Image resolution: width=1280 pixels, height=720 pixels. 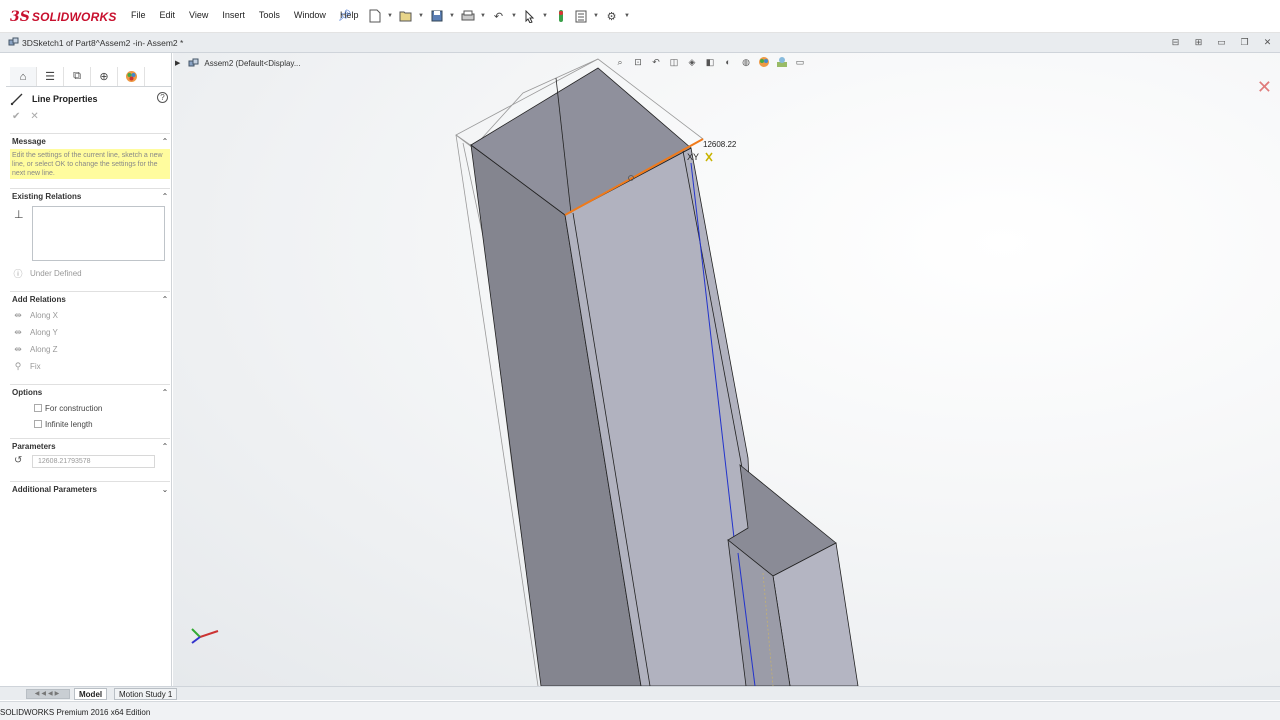 What do you see at coordinates (233, 15) in the screenshot?
I see `menu-insert: Insert` at bounding box center [233, 15].